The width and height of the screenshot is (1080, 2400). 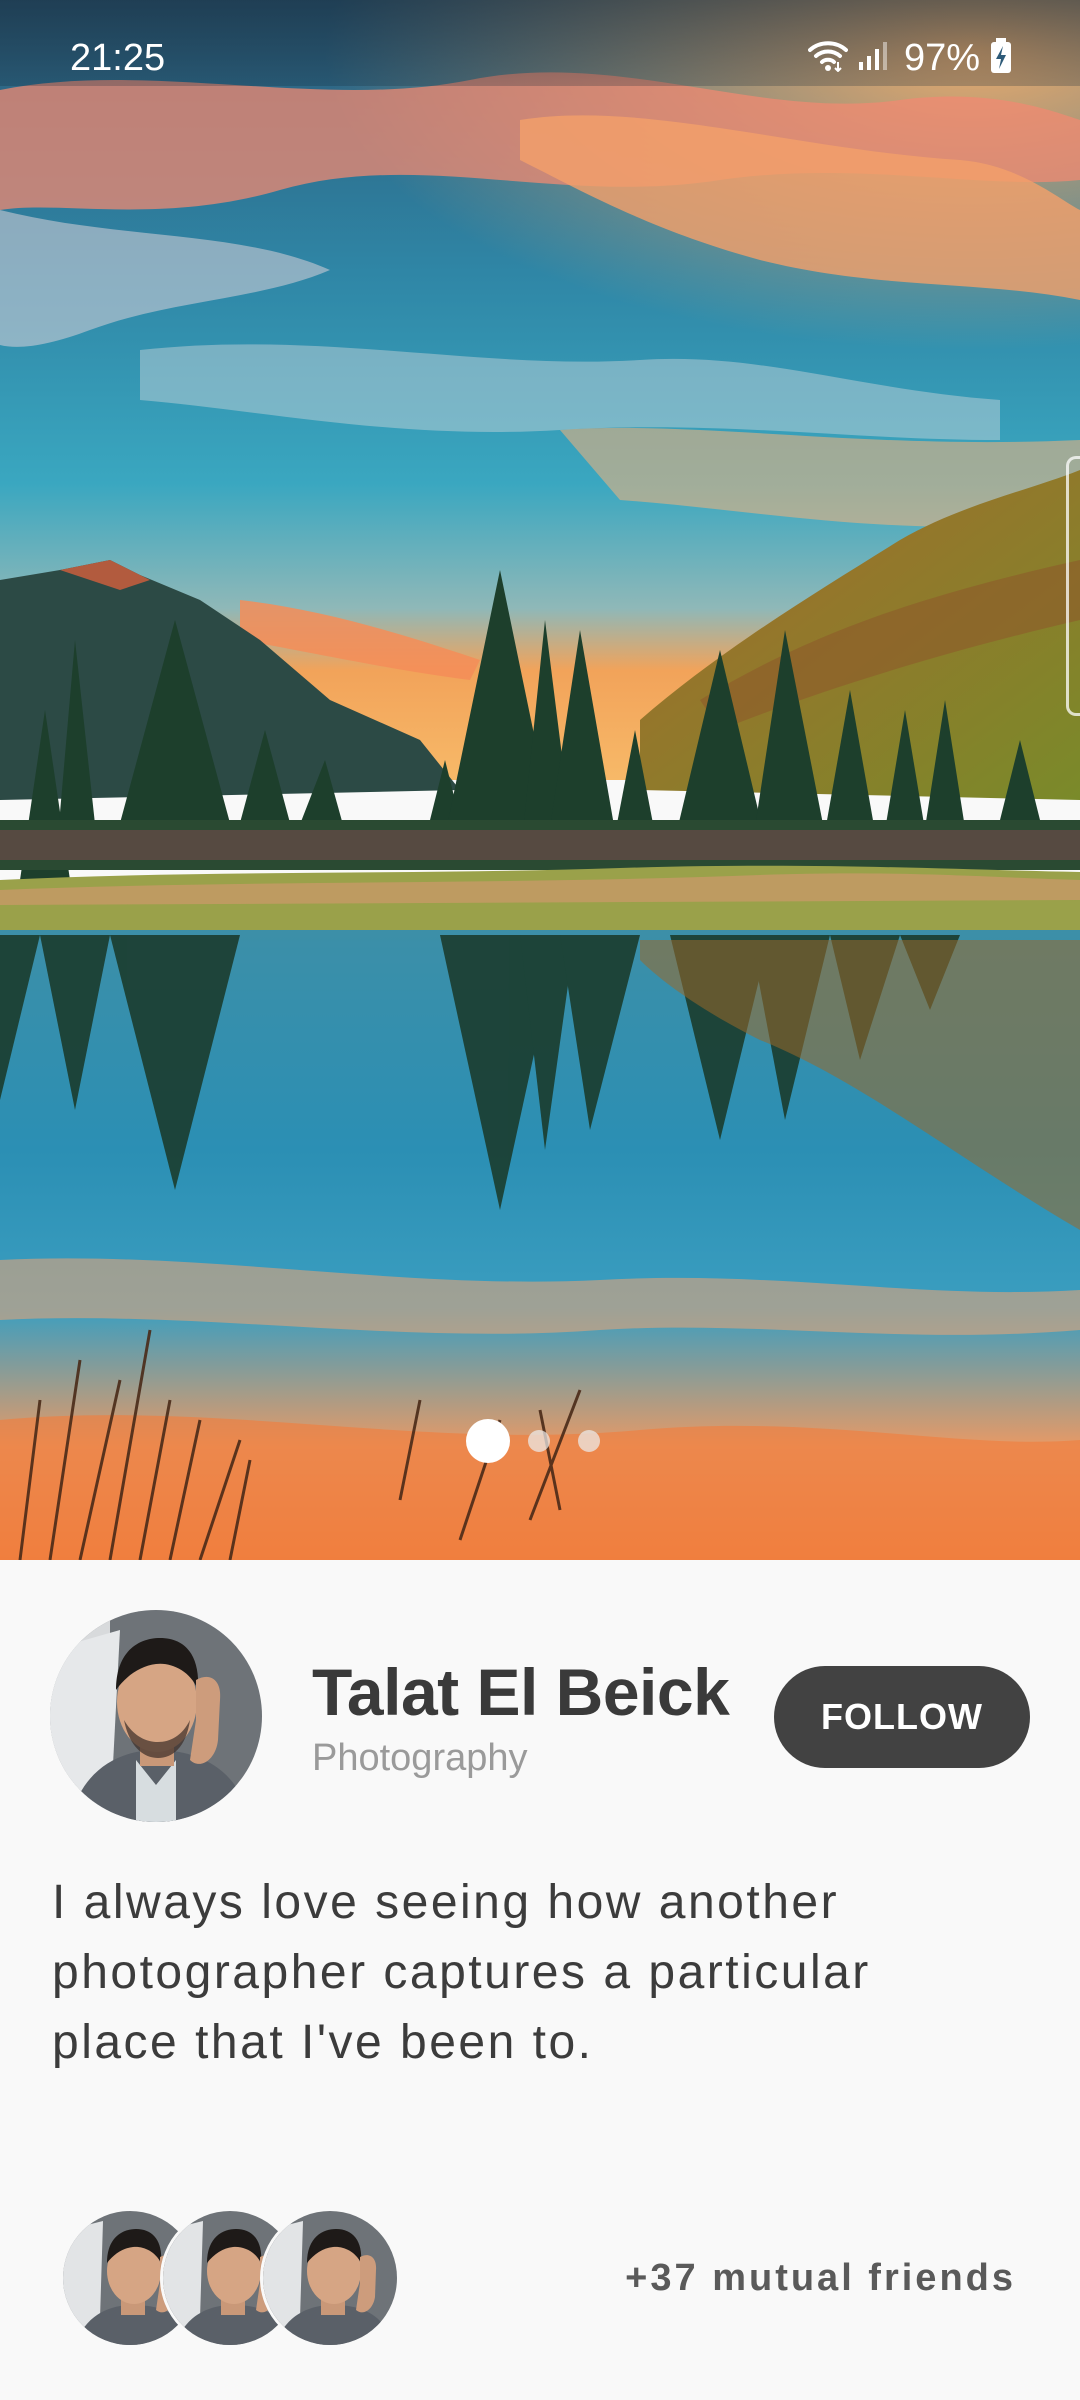 I want to click on mutual-friend-avatar, so click(x=330, y=2278).